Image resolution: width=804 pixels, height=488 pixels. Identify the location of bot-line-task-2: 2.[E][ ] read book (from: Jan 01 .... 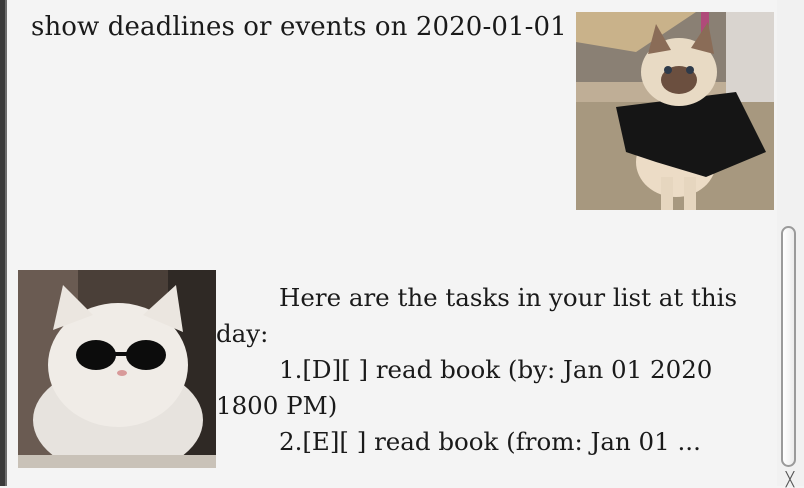
(490, 441).